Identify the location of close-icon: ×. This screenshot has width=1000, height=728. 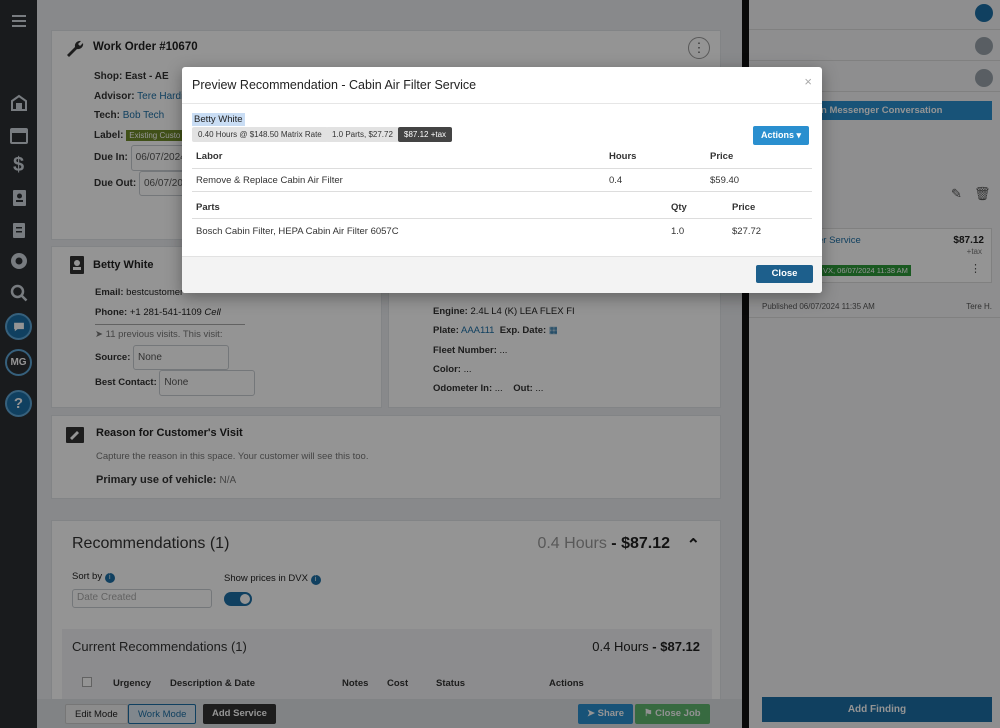
(808, 81).